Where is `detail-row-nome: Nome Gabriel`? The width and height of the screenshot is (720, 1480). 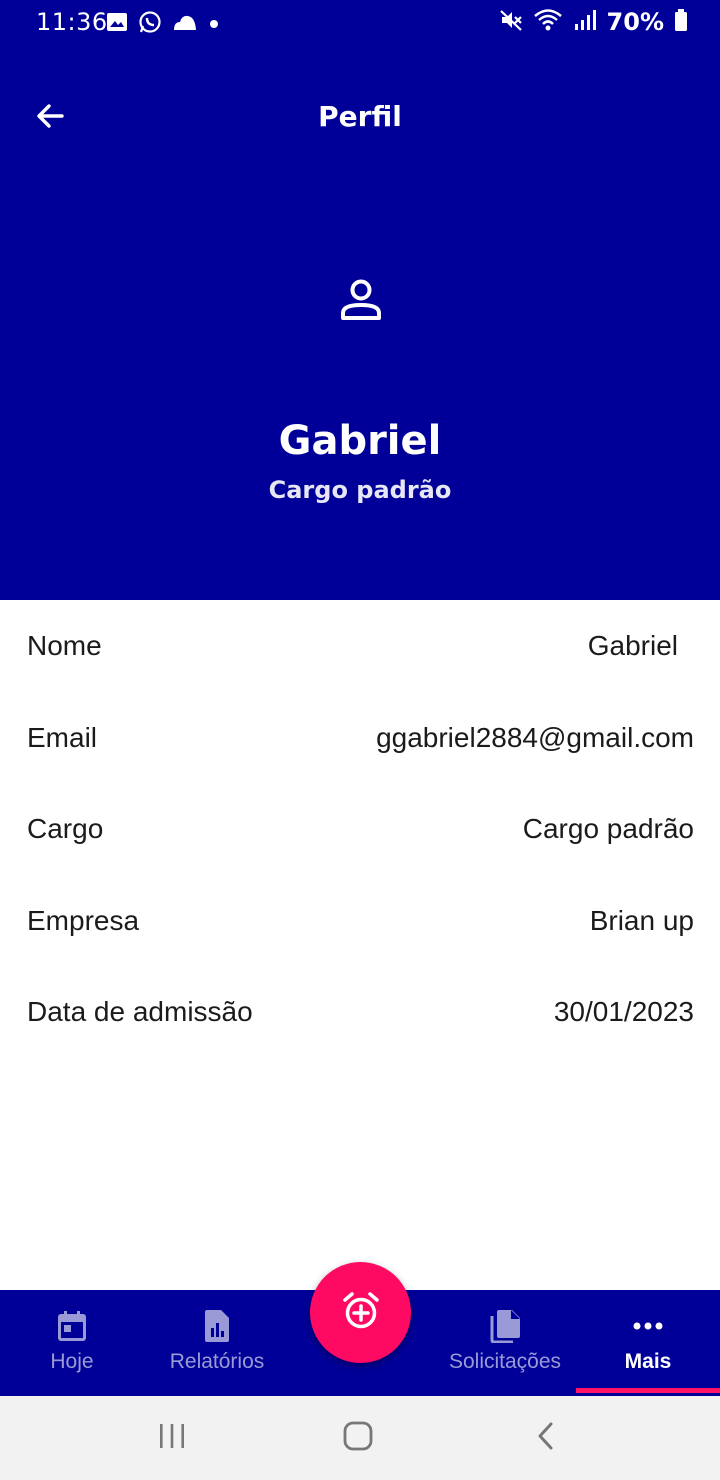
detail-row-nome: Nome Gabriel is located at coordinates (360, 646).